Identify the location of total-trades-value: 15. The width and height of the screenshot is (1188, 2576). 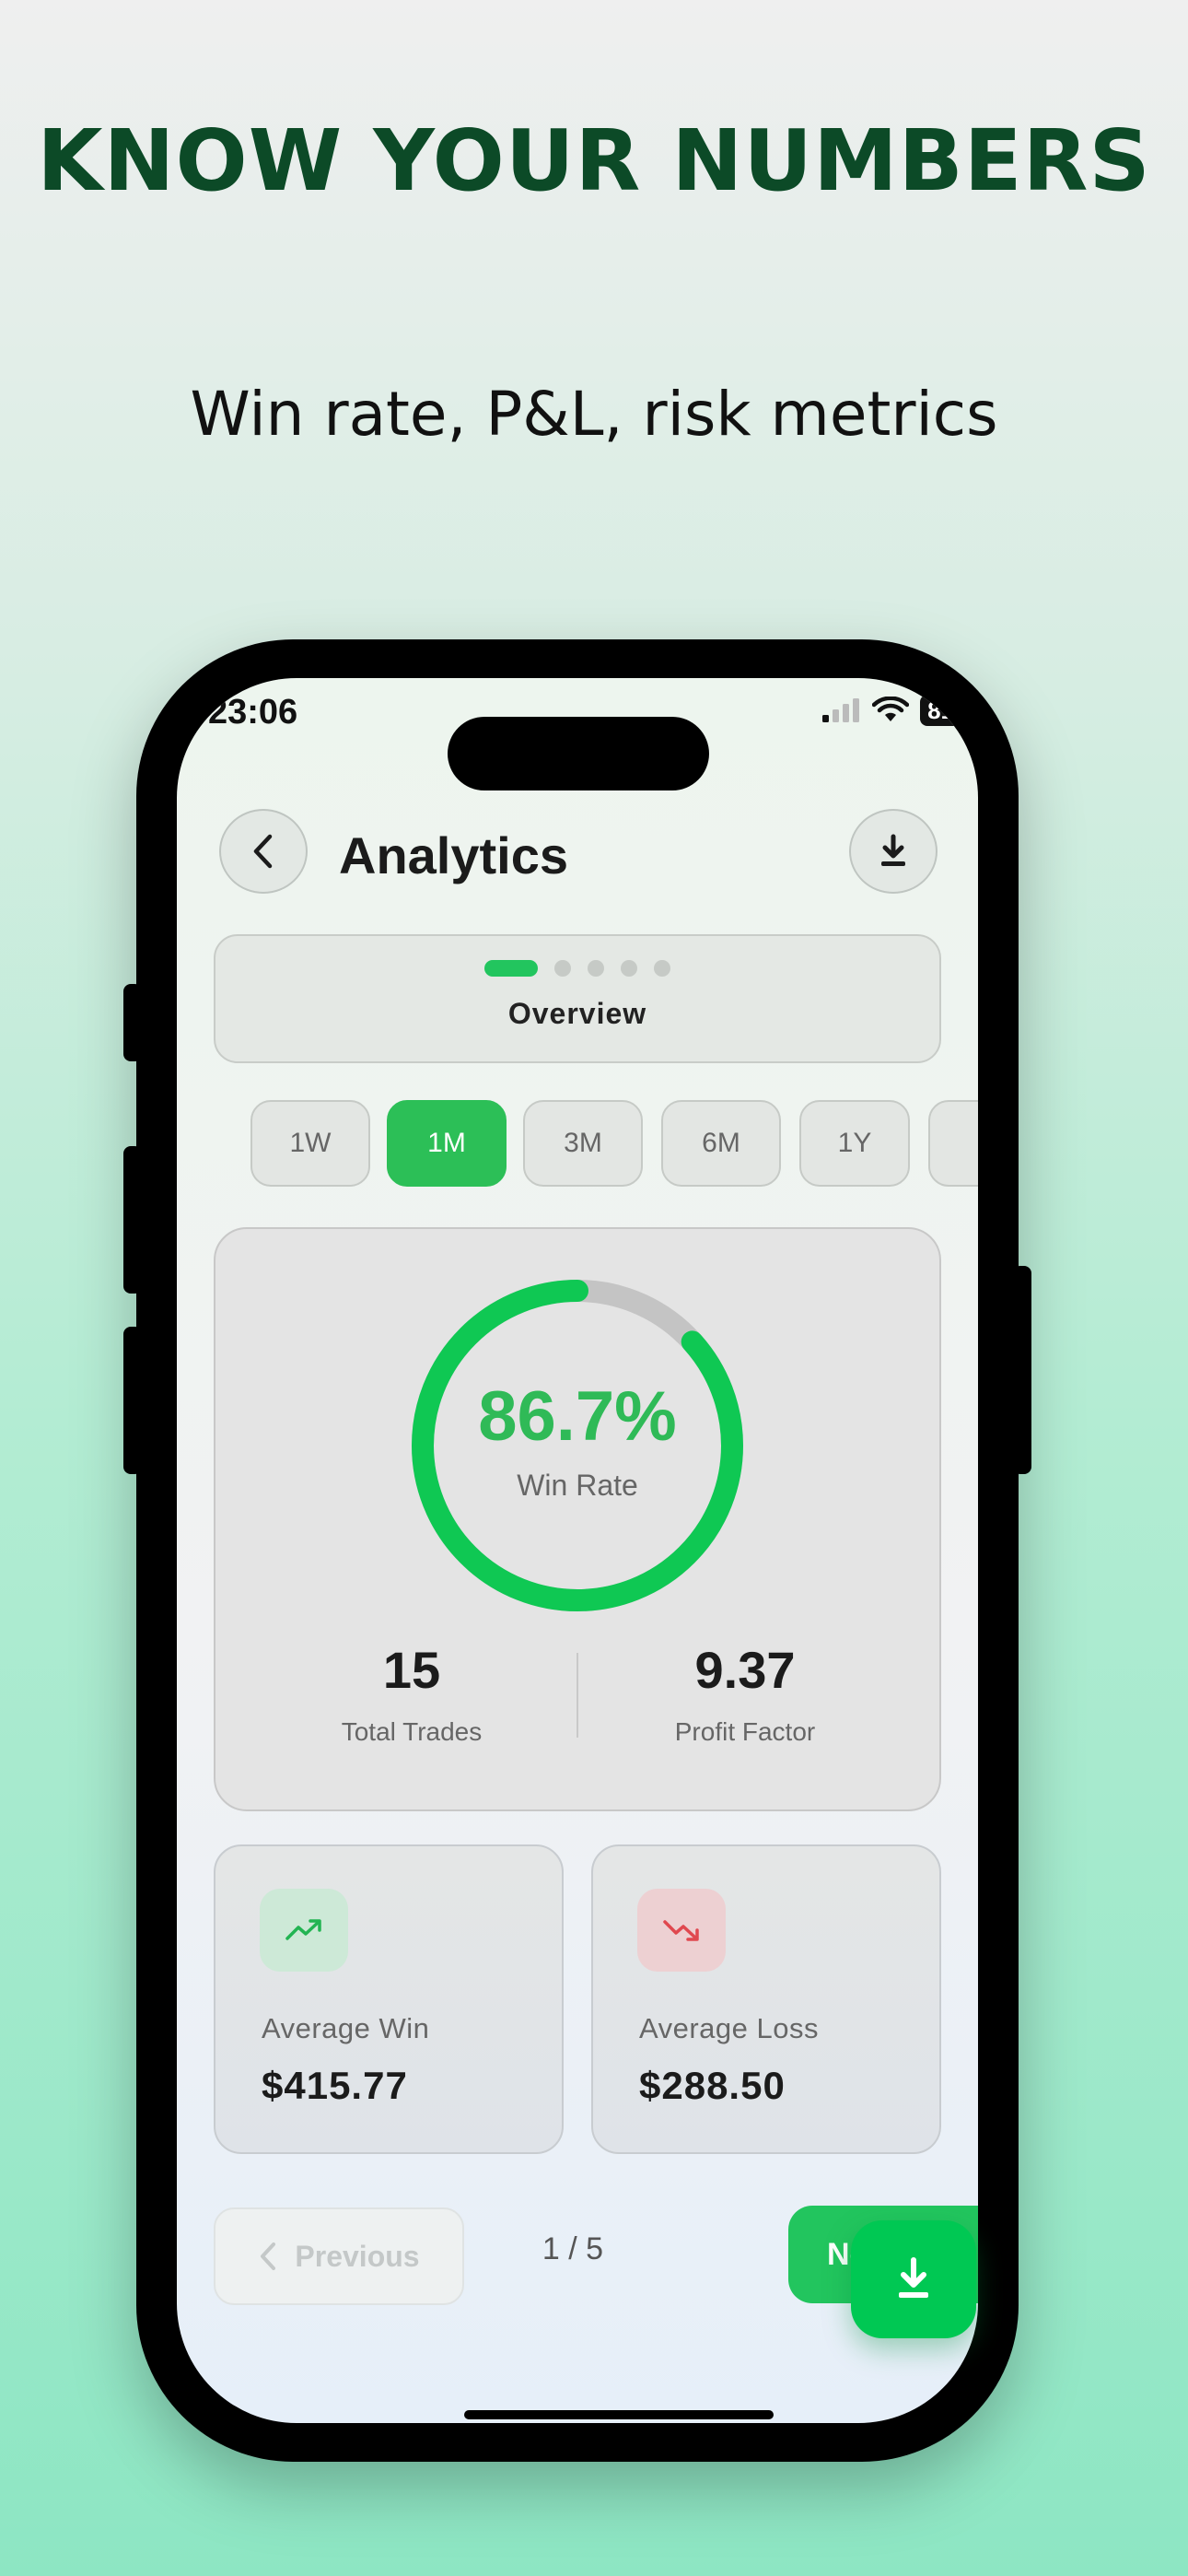
(411, 1670).